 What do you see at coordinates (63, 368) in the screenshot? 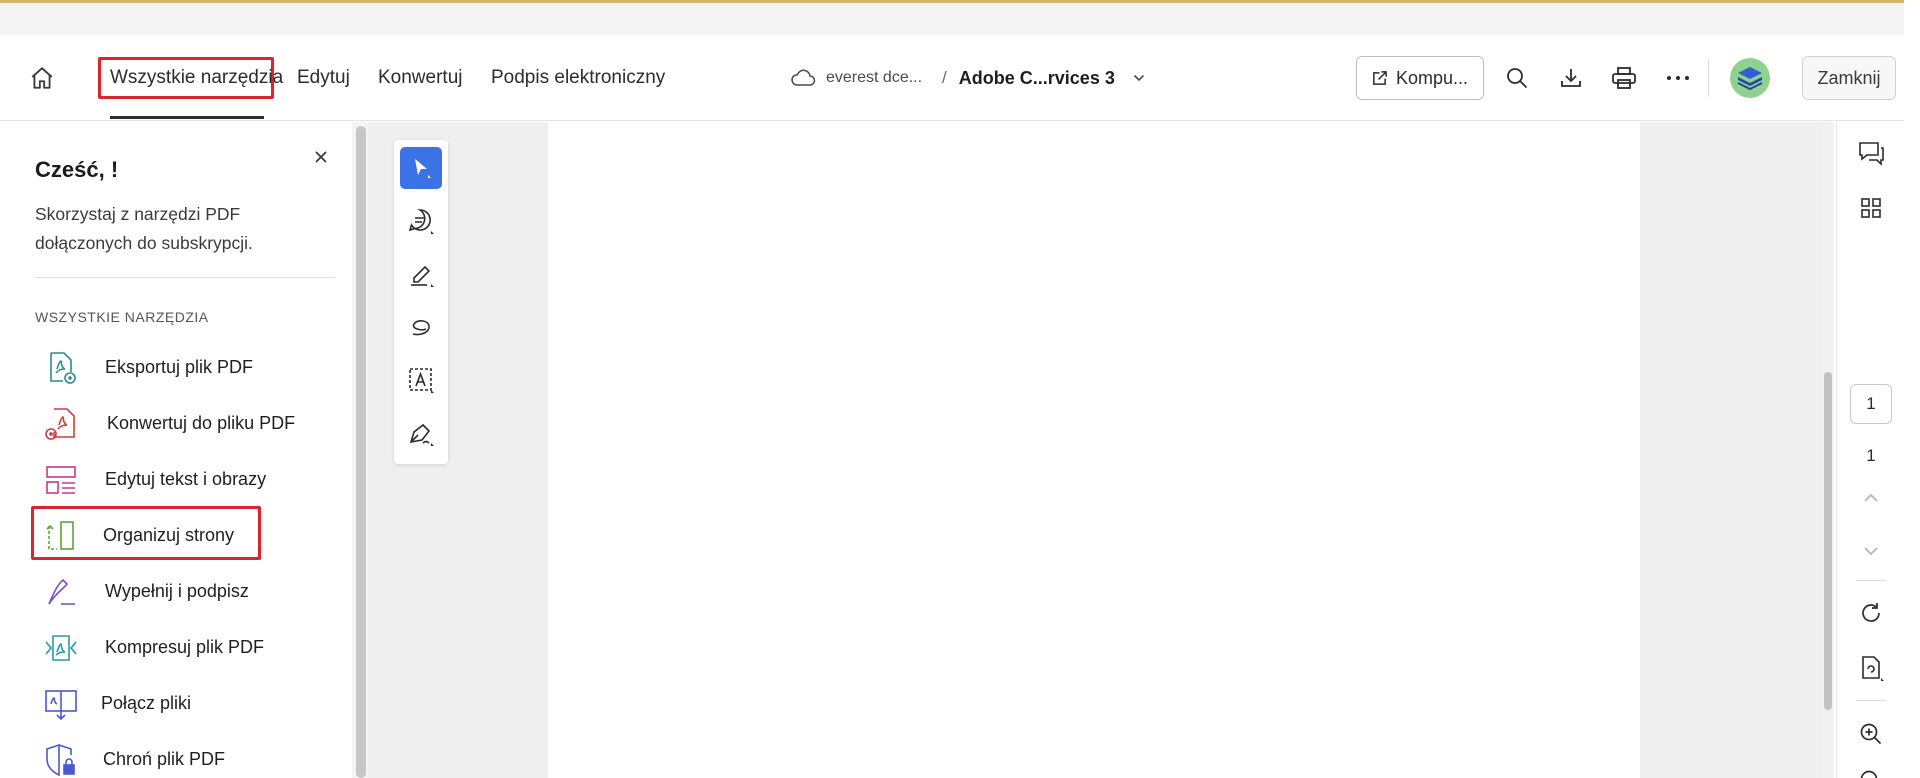
I see `export-pdf-icon` at bounding box center [63, 368].